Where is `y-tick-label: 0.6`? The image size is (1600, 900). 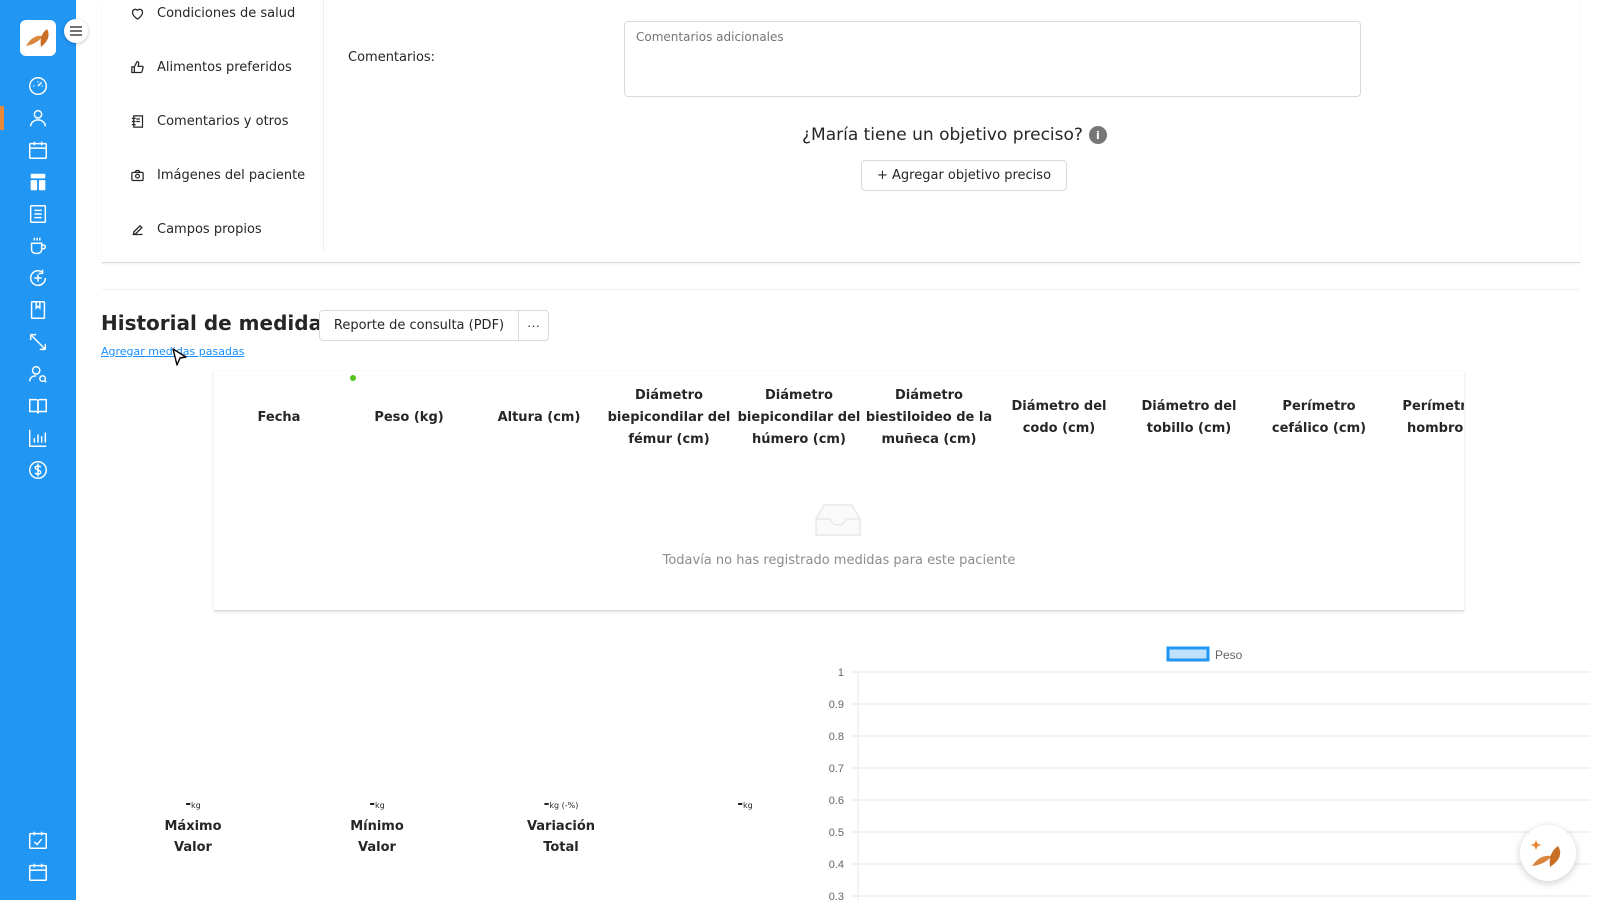 y-tick-label: 0.6 is located at coordinates (836, 801).